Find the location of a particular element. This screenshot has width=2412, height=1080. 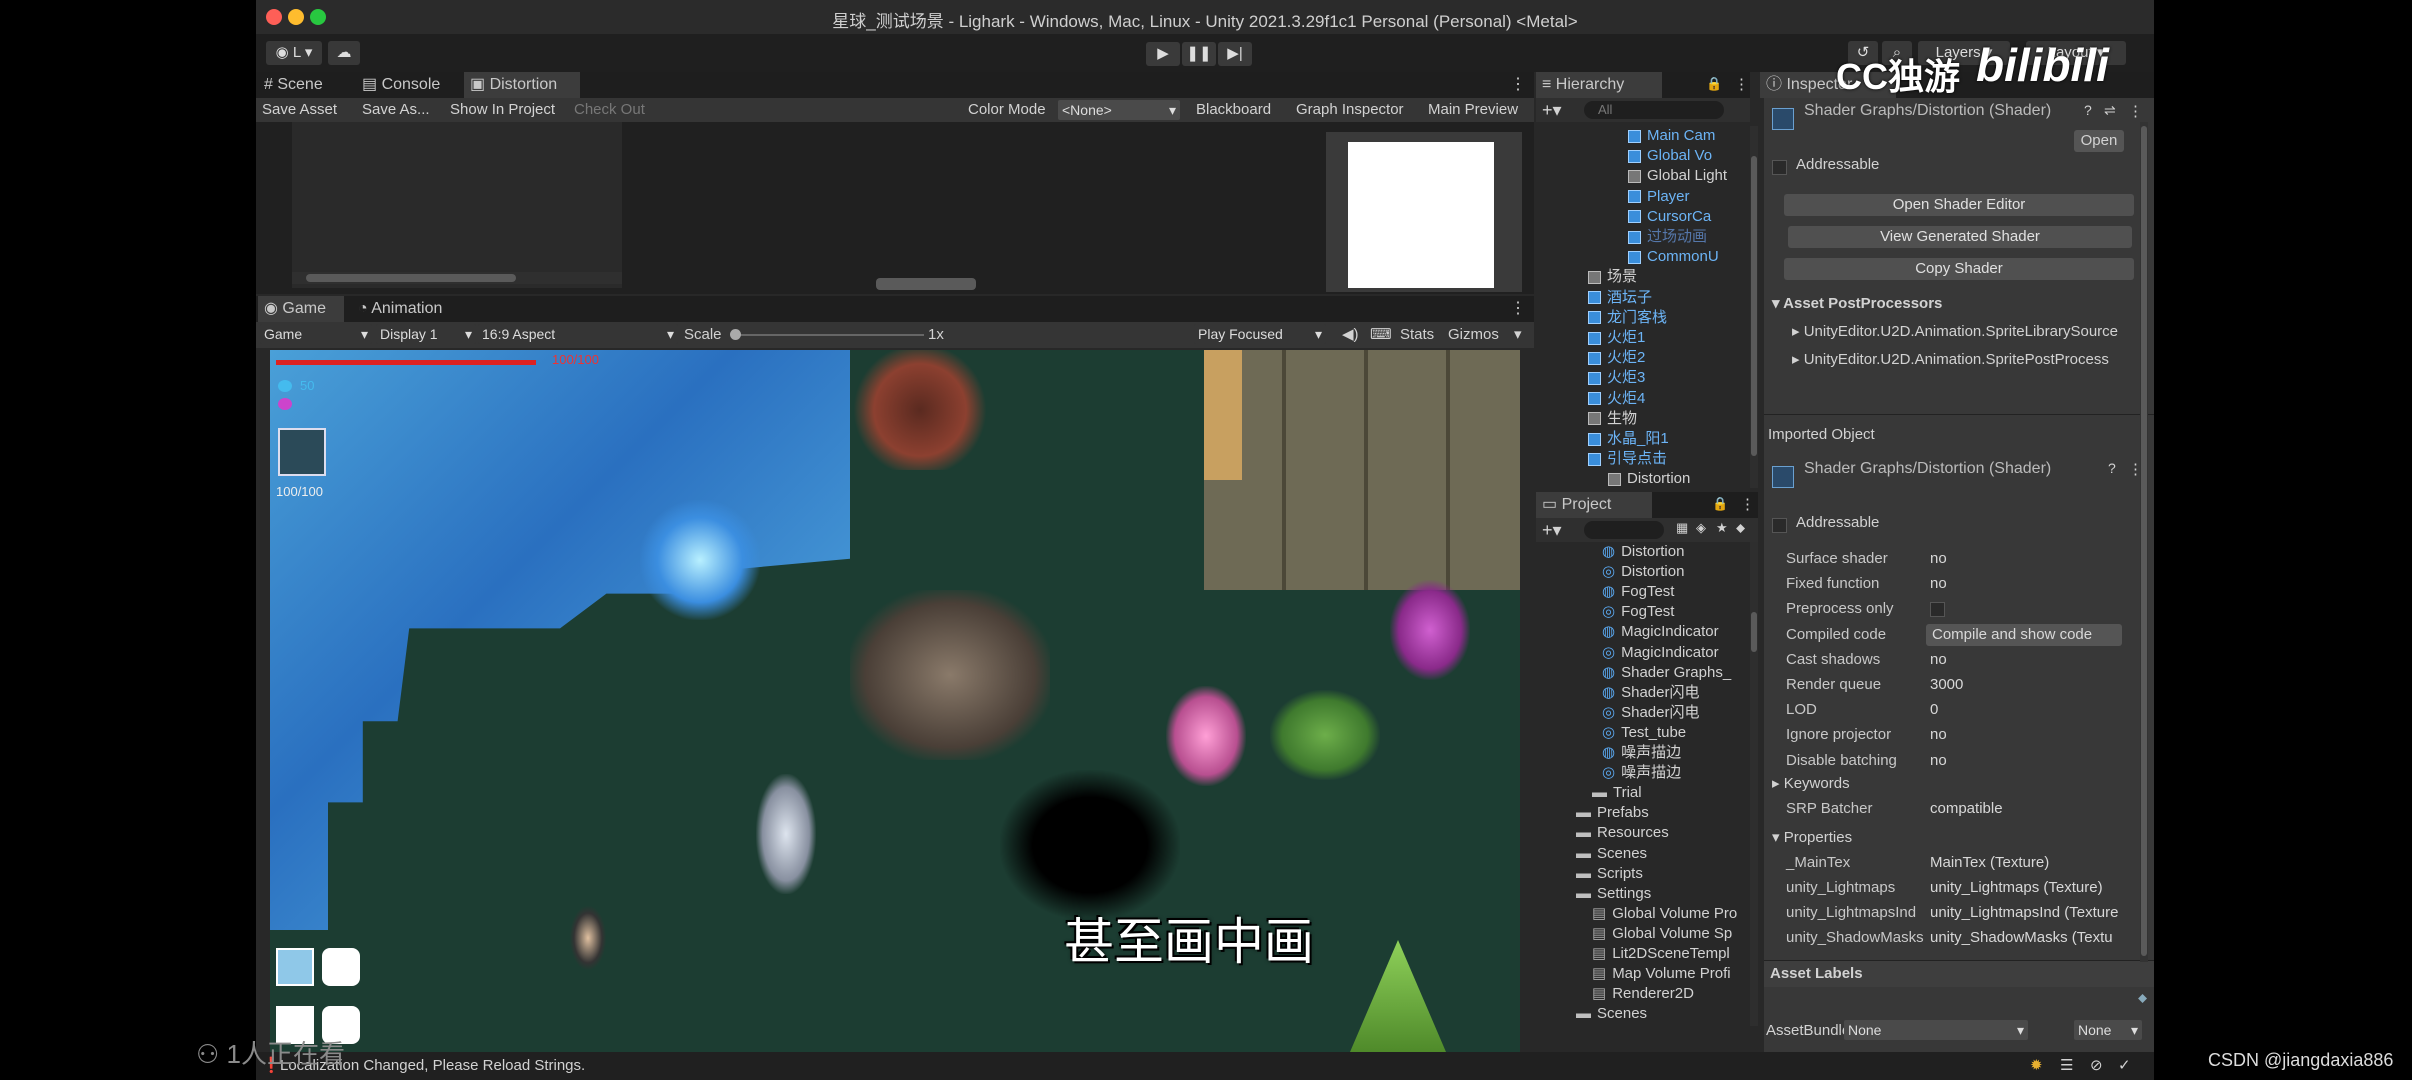

project-item: ◍ Distortion is located at coordinates (1676, 552).